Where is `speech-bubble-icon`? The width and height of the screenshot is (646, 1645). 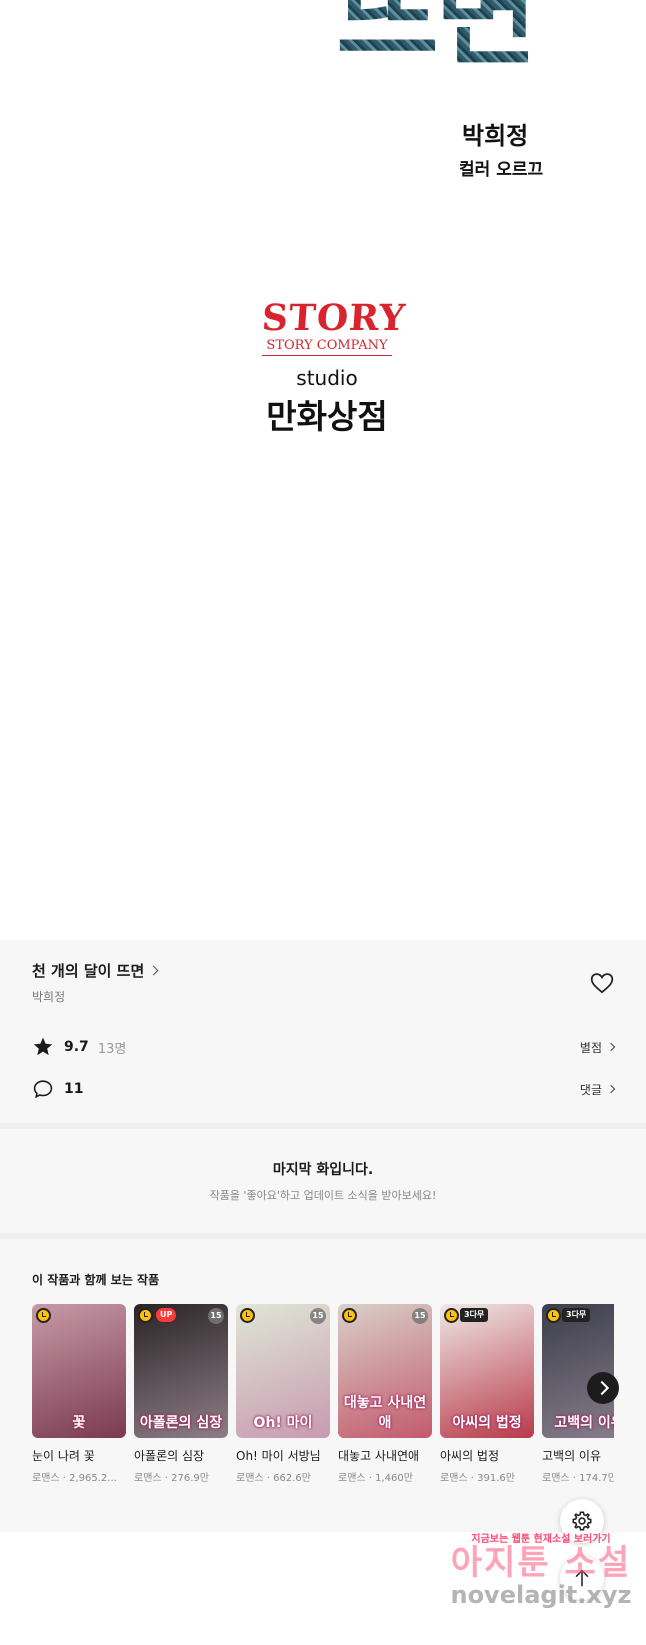
speech-bubble-icon is located at coordinates (43, 1089).